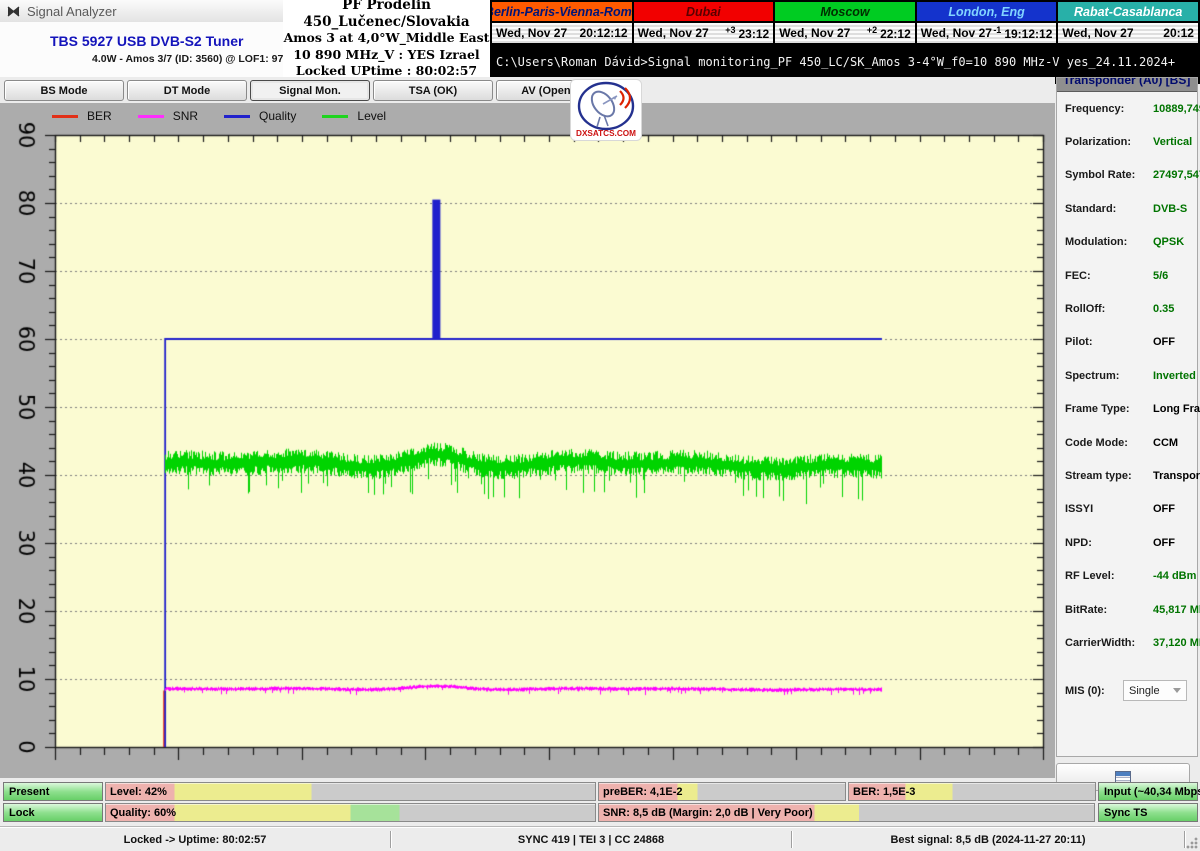 The image size is (1200, 851). I want to click on tp-row-label: RollOff:, so click(1085, 309).